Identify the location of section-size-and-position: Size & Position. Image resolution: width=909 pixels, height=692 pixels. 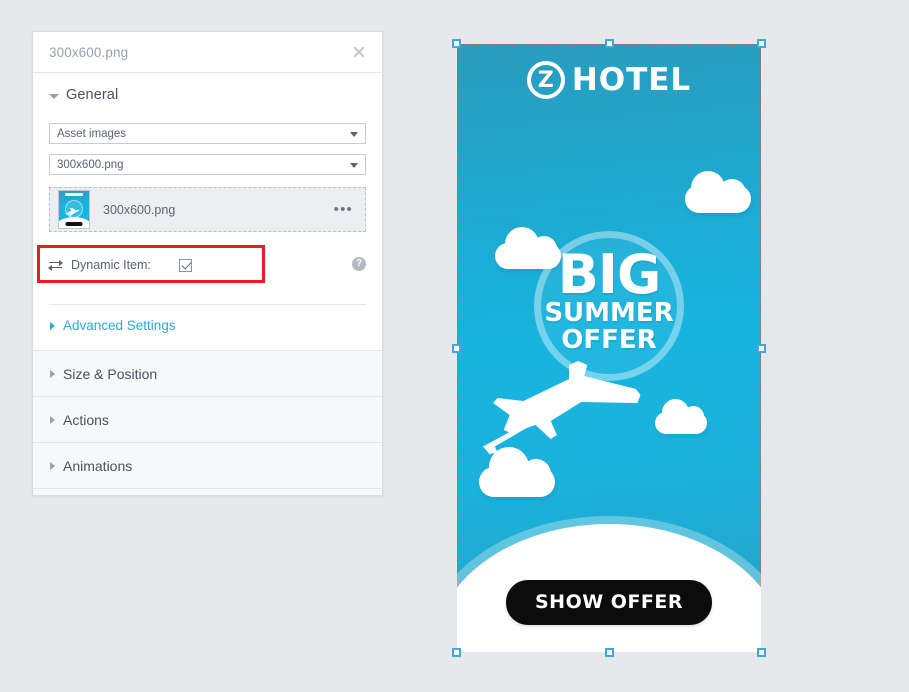
(207, 373).